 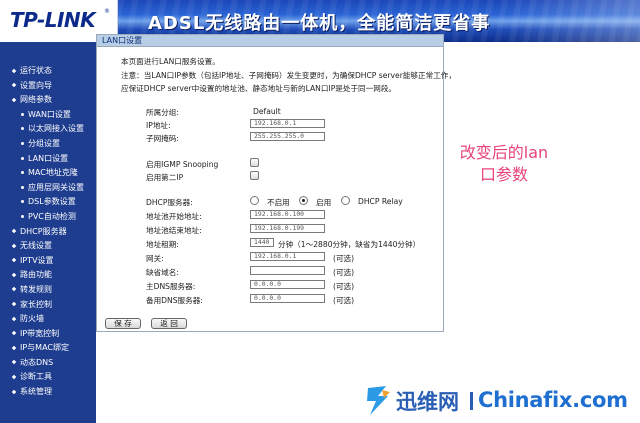 I want to click on sidebar-item-6: LAN口设置, so click(x=48, y=159).